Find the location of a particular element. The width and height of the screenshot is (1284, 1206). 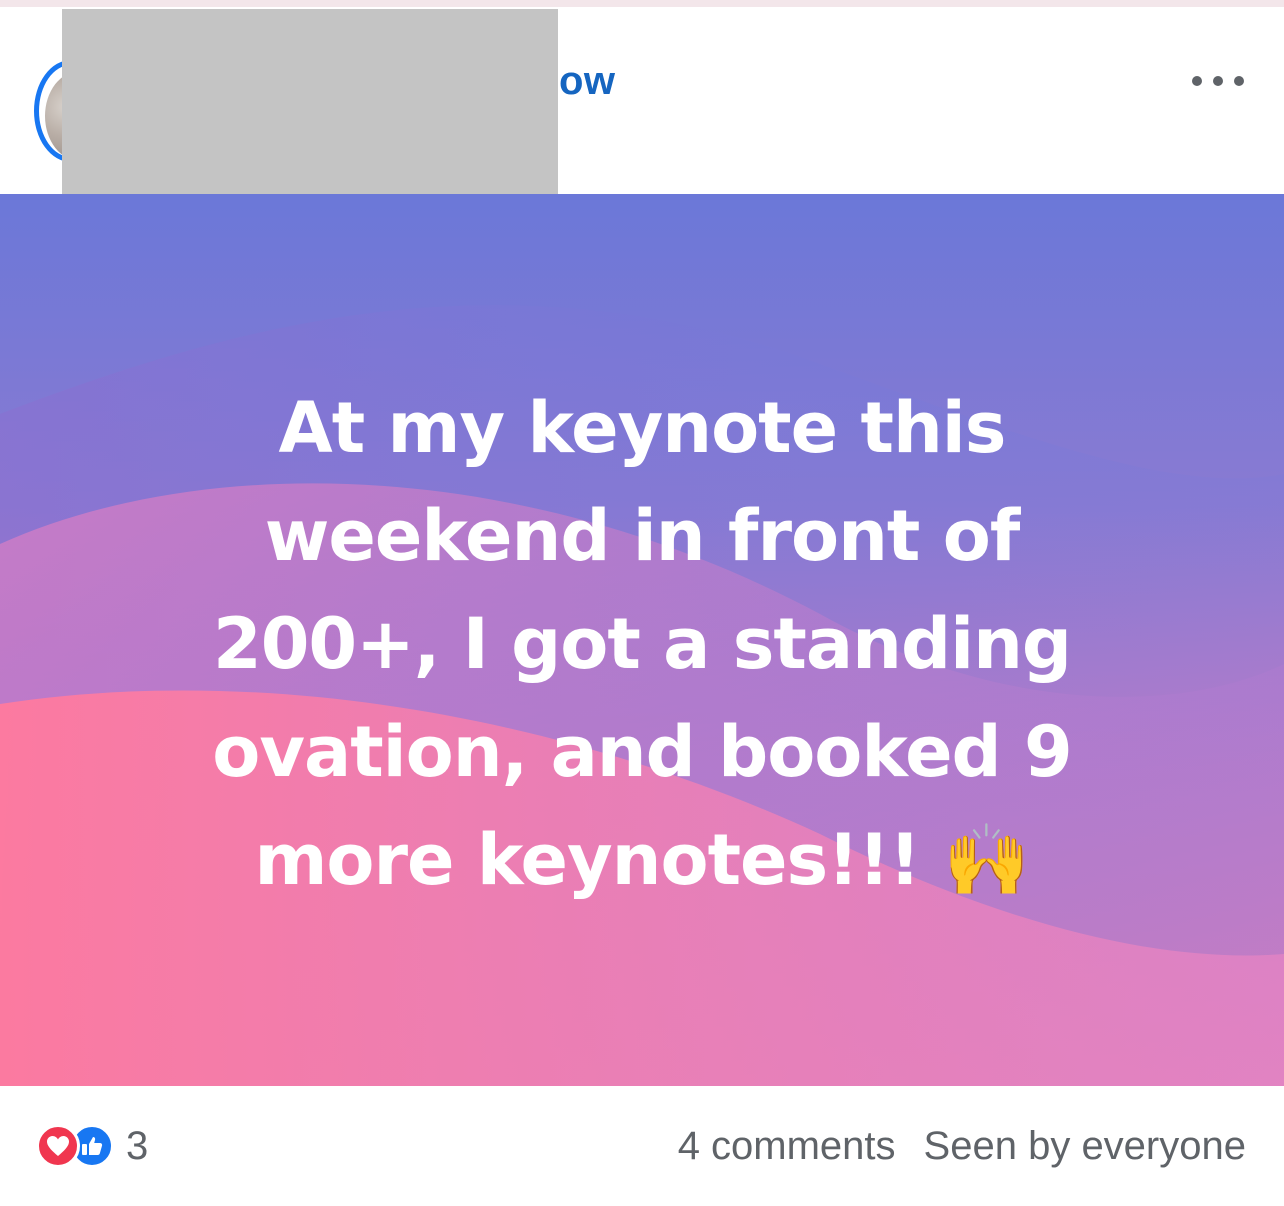

redacted-author-block is located at coordinates (310, 102).